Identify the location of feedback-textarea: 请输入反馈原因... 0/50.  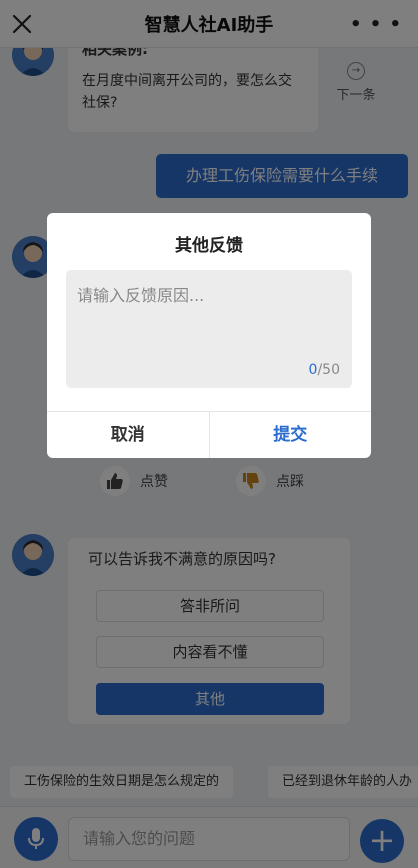
(209, 329).